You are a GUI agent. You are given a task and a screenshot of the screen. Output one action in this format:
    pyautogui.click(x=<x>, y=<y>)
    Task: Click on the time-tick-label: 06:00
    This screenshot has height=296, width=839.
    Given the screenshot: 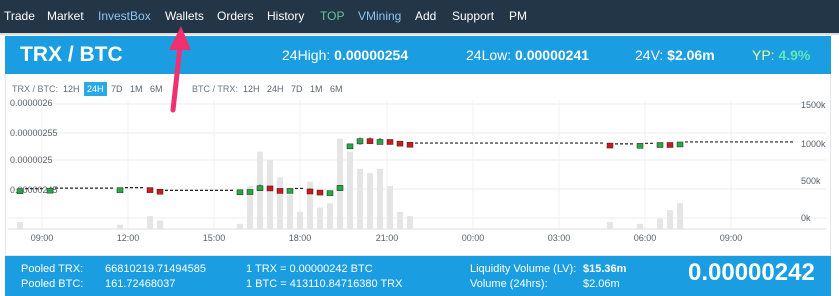 What is the action you would take?
    pyautogui.click(x=645, y=238)
    